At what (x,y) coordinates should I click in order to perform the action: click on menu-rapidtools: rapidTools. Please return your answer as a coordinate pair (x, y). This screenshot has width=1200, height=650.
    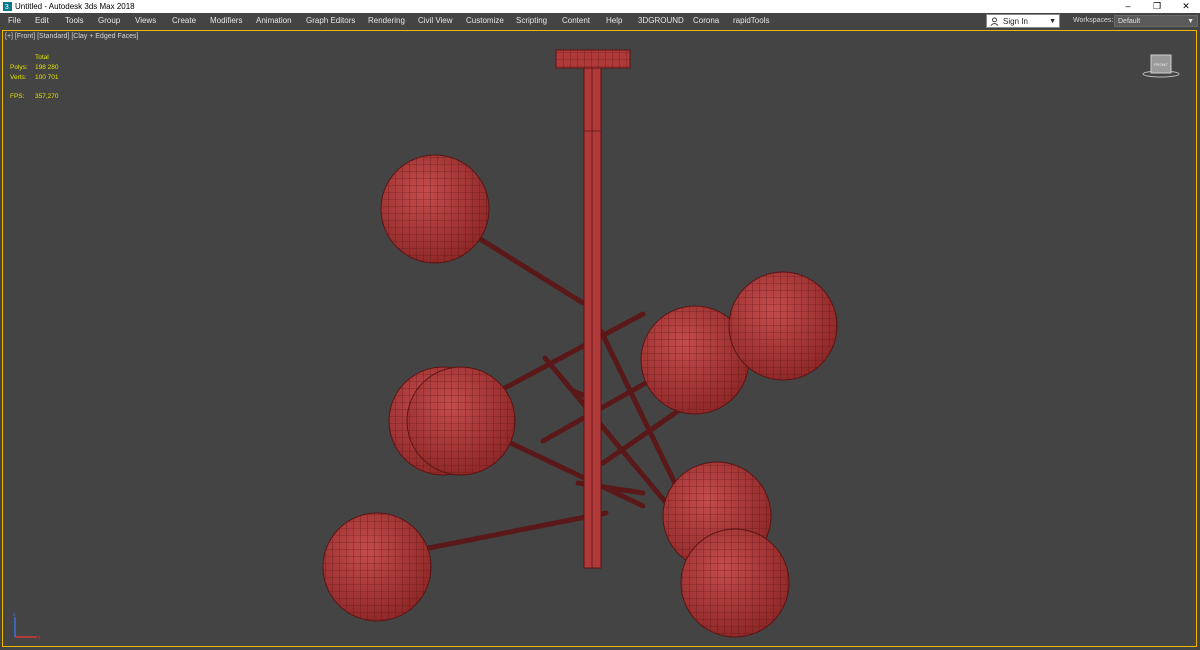
    Looking at the image, I should click on (751, 21).